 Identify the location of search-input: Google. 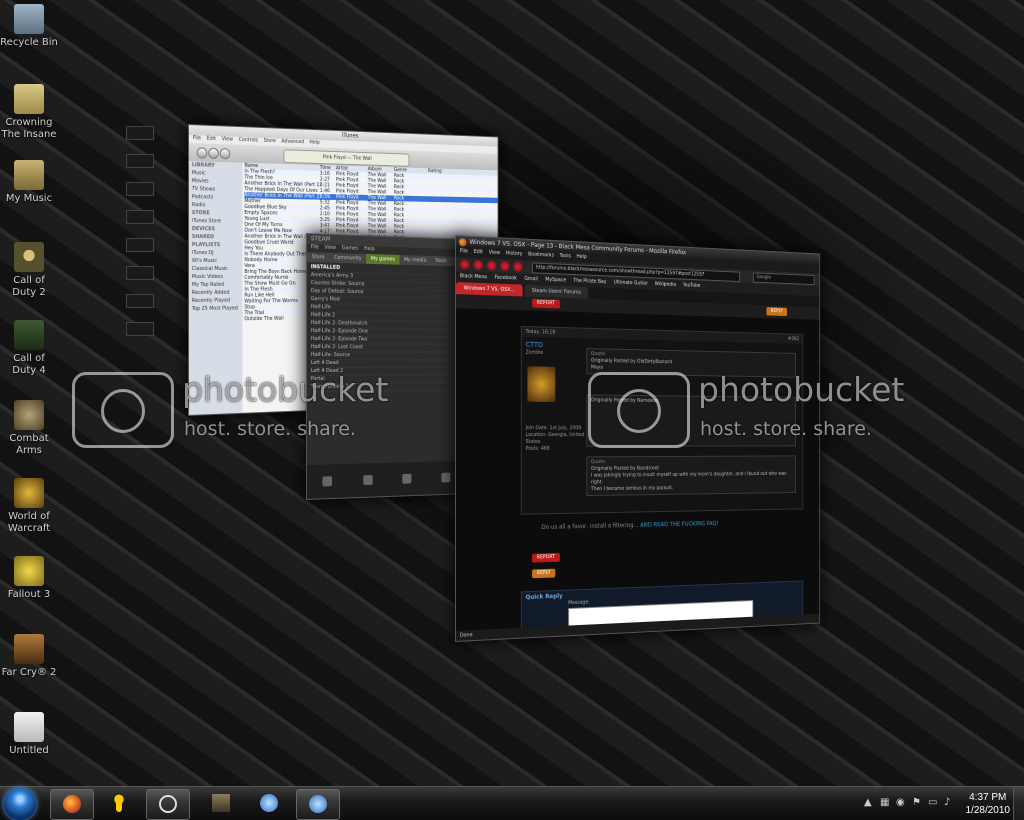
(784, 279).